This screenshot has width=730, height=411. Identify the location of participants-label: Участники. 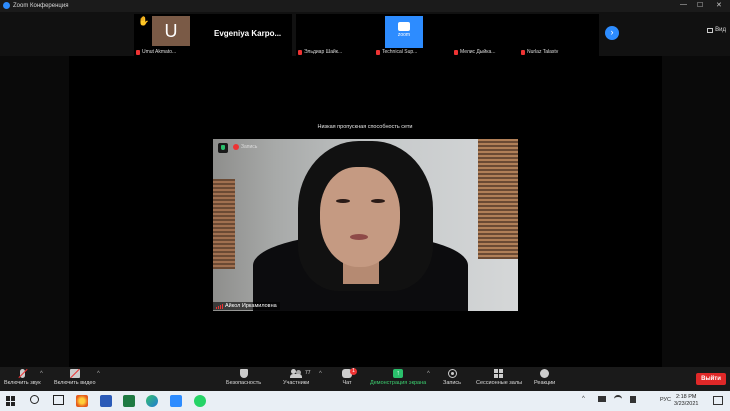
(296, 383).